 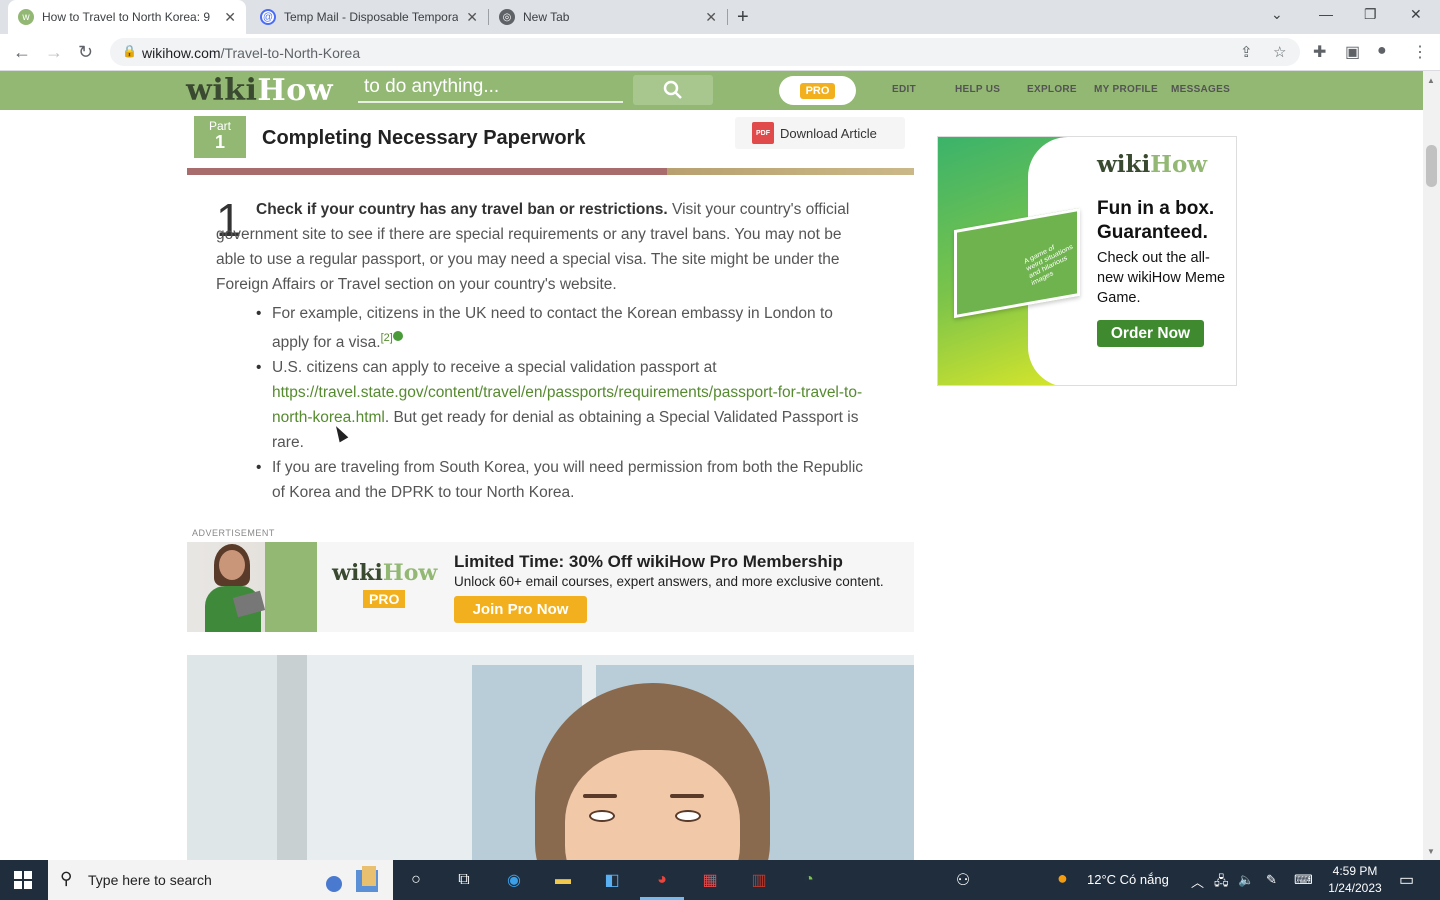 What do you see at coordinates (1303, 880) in the screenshot?
I see `keyboard-icon: ⌨` at bounding box center [1303, 880].